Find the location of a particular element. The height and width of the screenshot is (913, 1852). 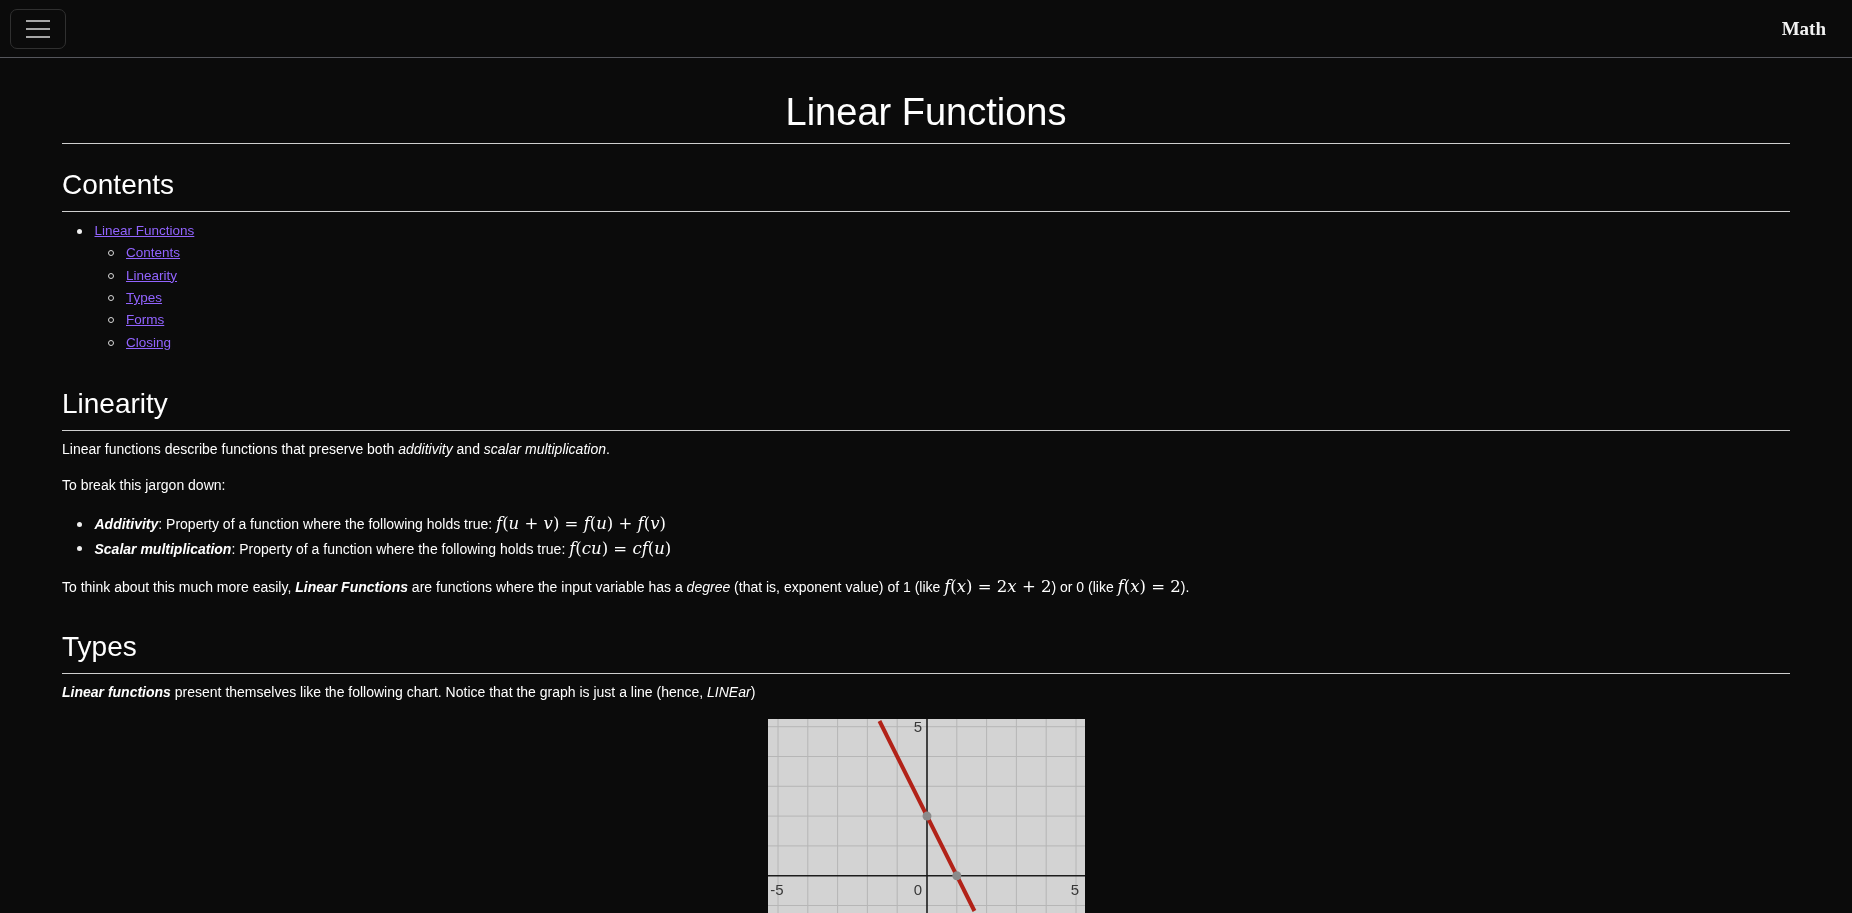

tick-label: 0 is located at coordinates (917, 889).